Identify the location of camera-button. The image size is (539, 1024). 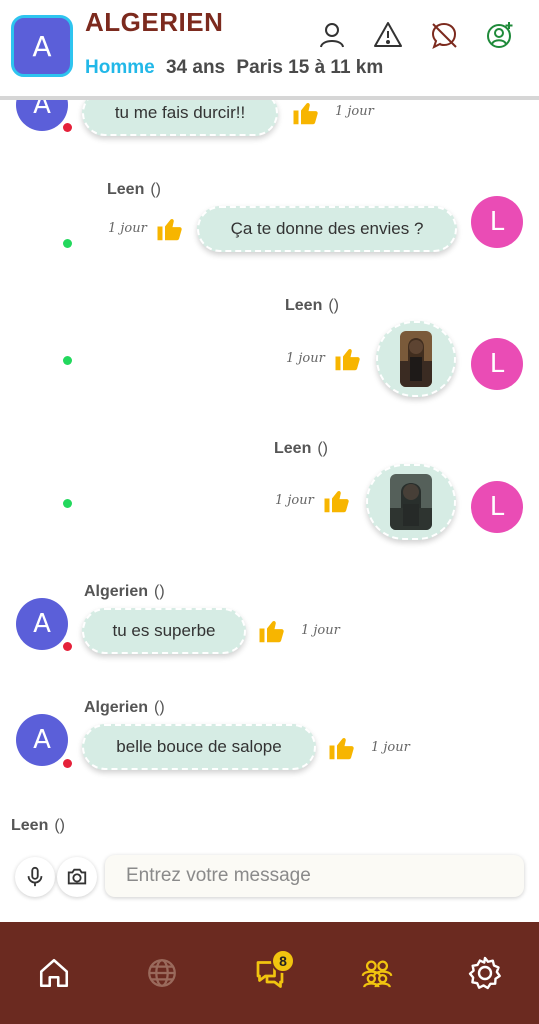
(77, 877).